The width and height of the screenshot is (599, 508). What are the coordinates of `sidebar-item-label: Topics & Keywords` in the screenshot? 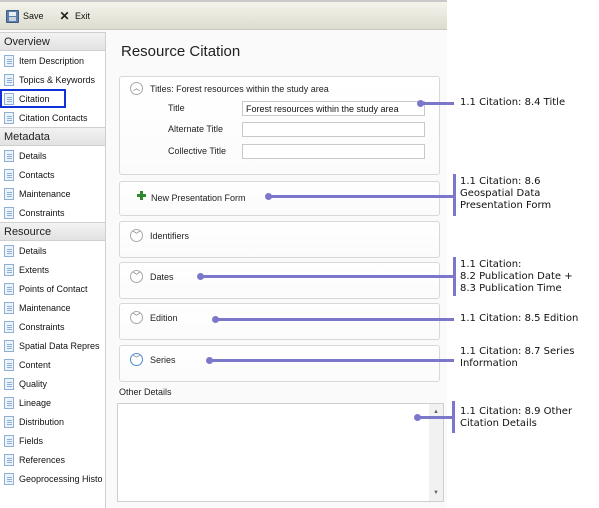 It's located at (57, 79).